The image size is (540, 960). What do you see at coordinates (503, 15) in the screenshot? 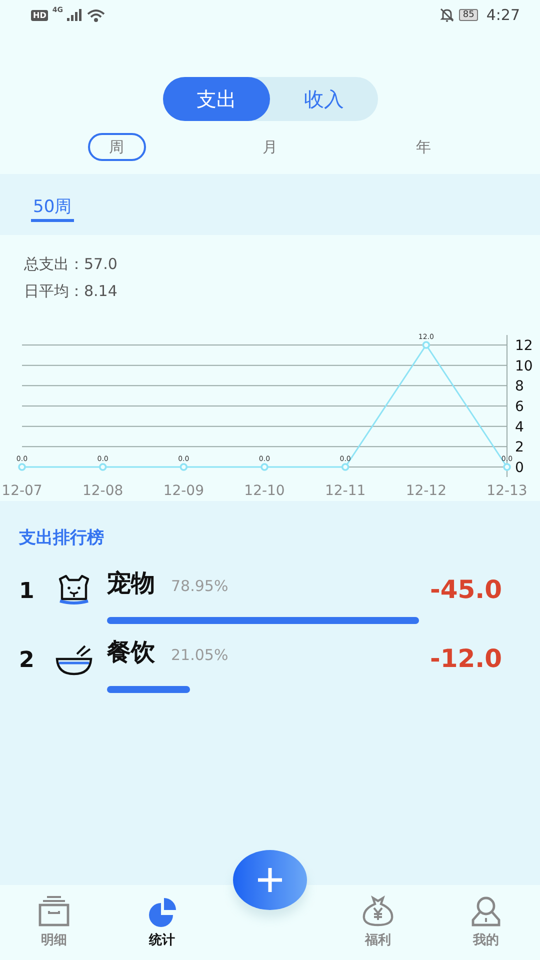
I see `clock: 4:27` at bounding box center [503, 15].